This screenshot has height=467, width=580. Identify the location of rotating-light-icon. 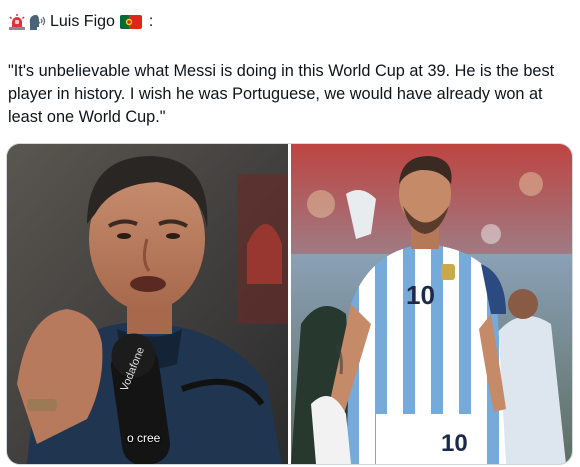
(17, 22).